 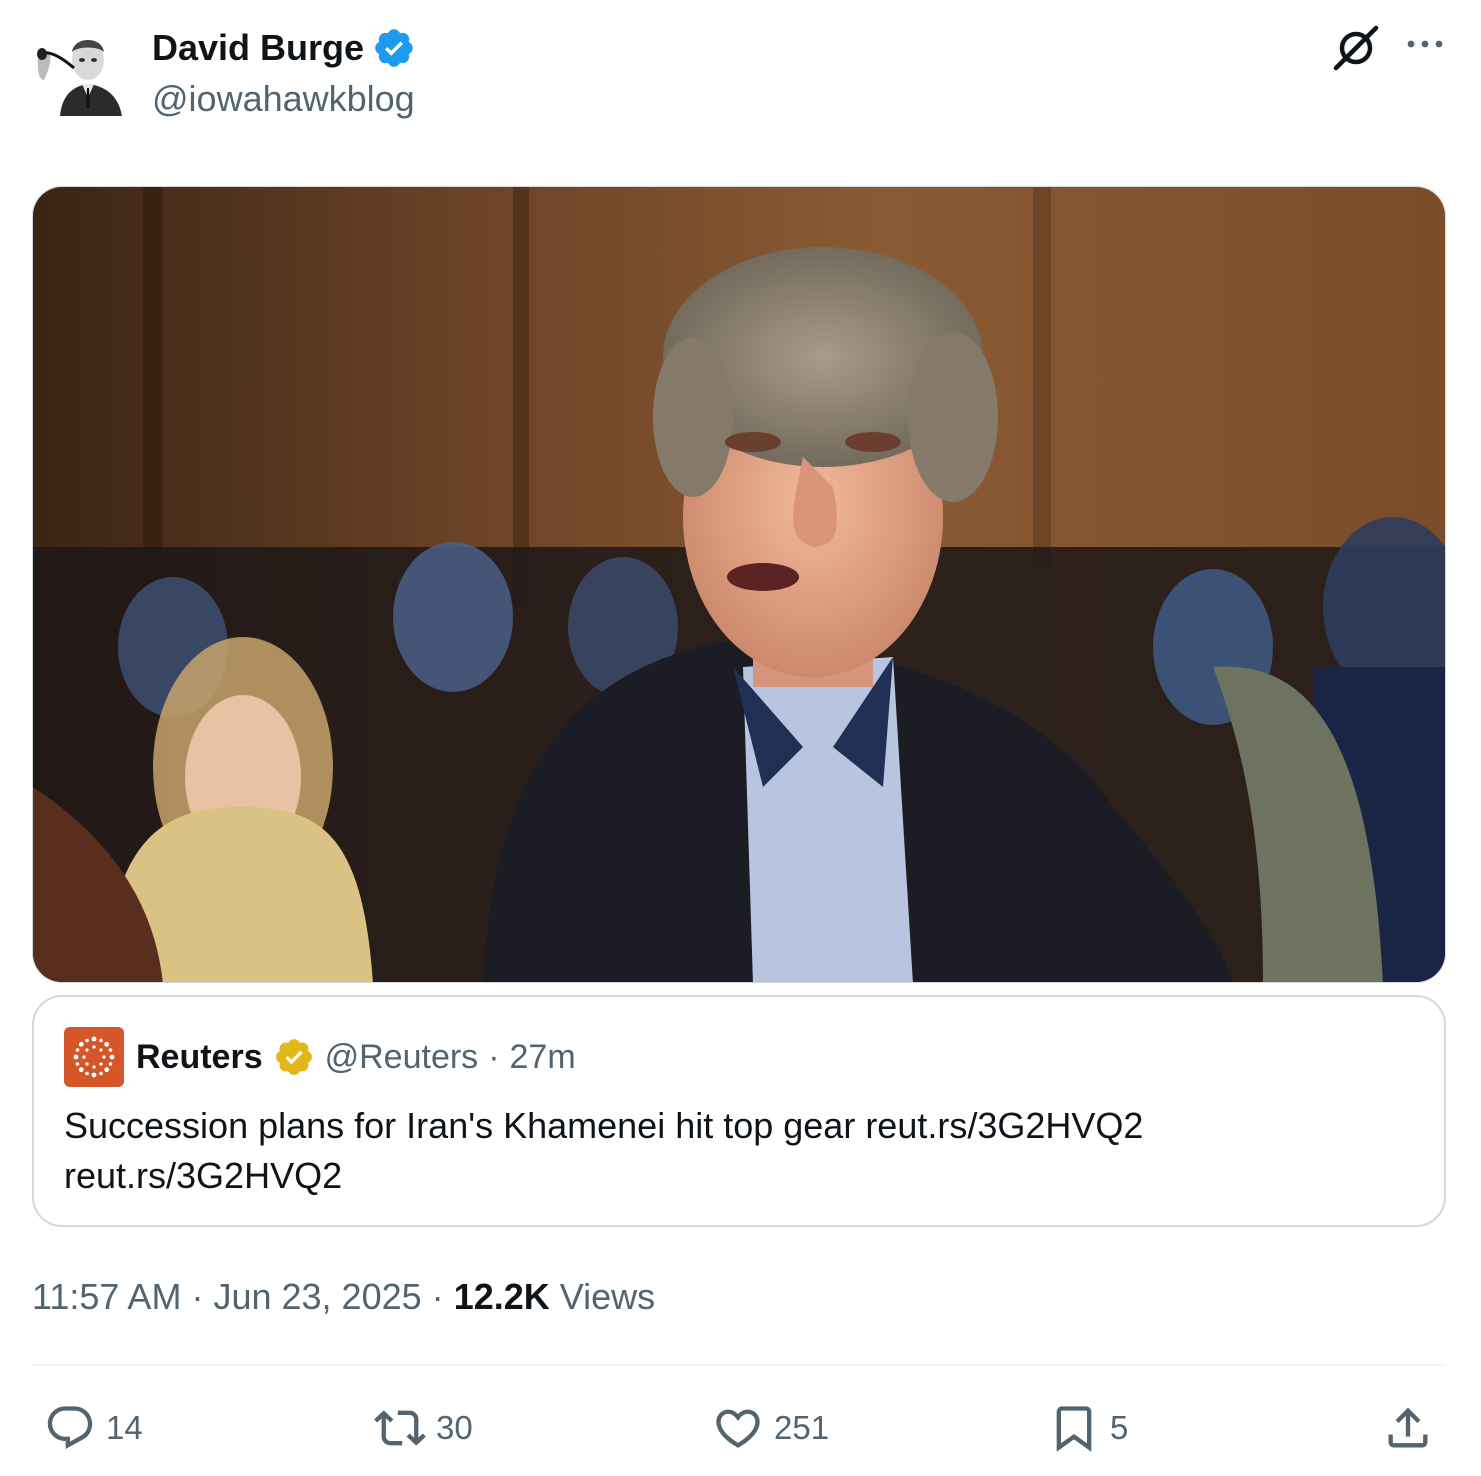 What do you see at coordinates (199, 1057) in the screenshot?
I see `quoted-author-name: Reuters` at bounding box center [199, 1057].